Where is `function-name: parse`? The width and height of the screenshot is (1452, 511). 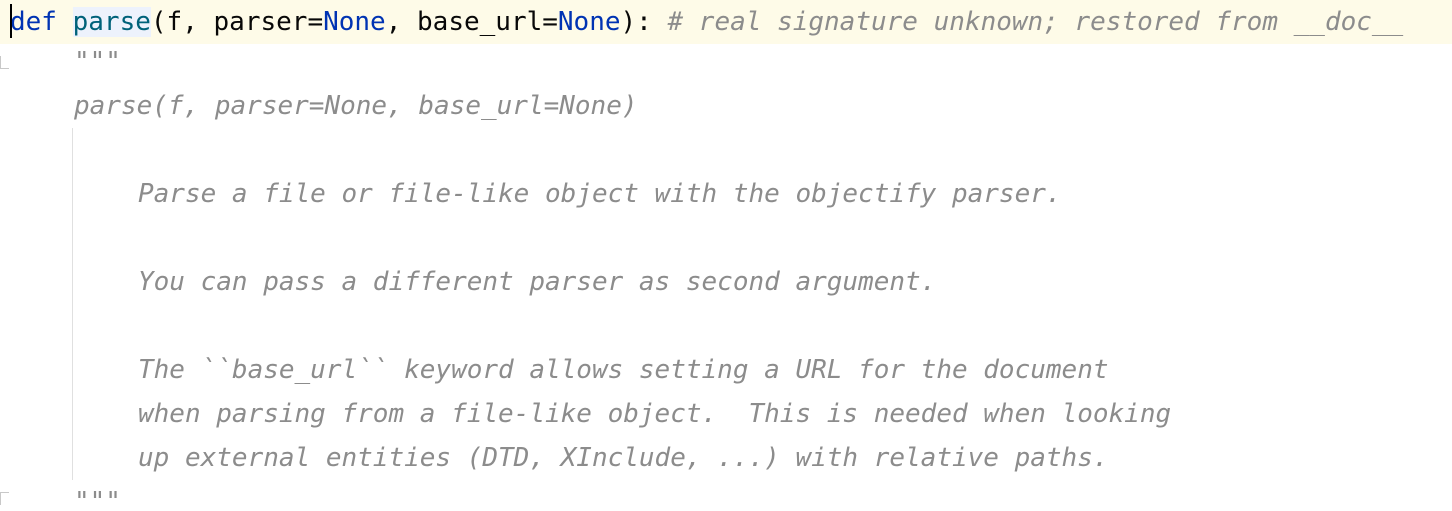 function-name: parse is located at coordinates (111, 22).